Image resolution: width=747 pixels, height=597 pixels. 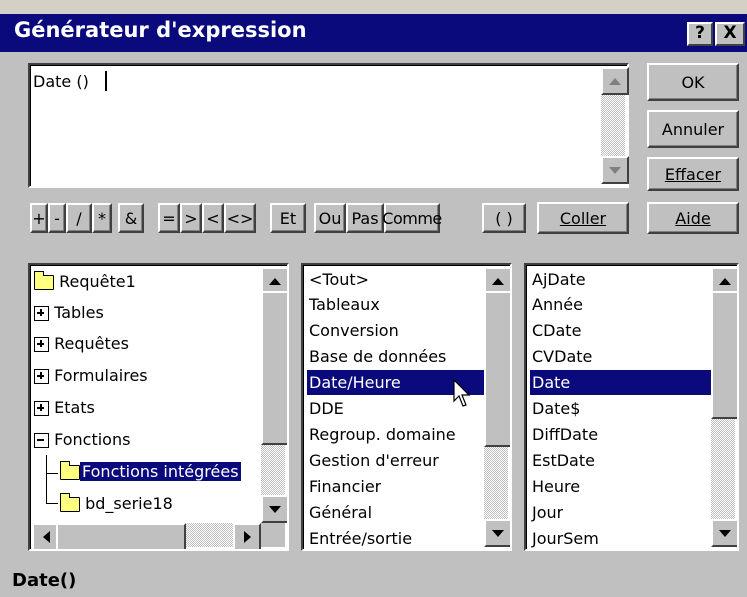 What do you see at coordinates (555, 486) in the screenshot?
I see `list-item: Heure` at bounding box center [555, 486].